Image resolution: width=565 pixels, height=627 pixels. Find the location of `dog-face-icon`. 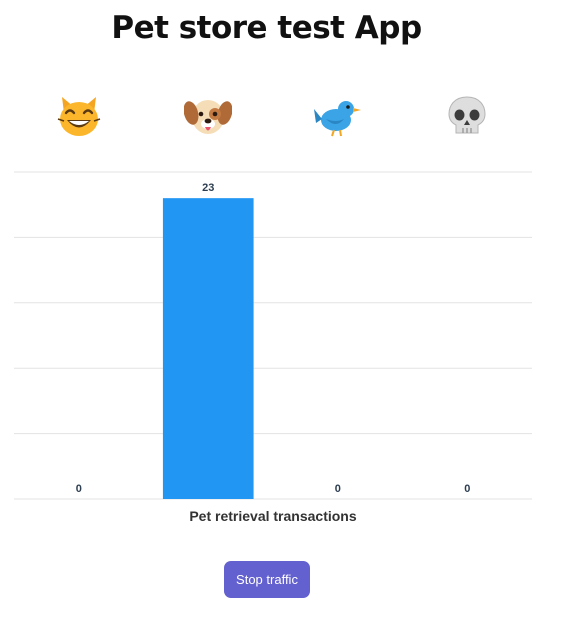

dog-face-icon is located at coordinates (208, 116).